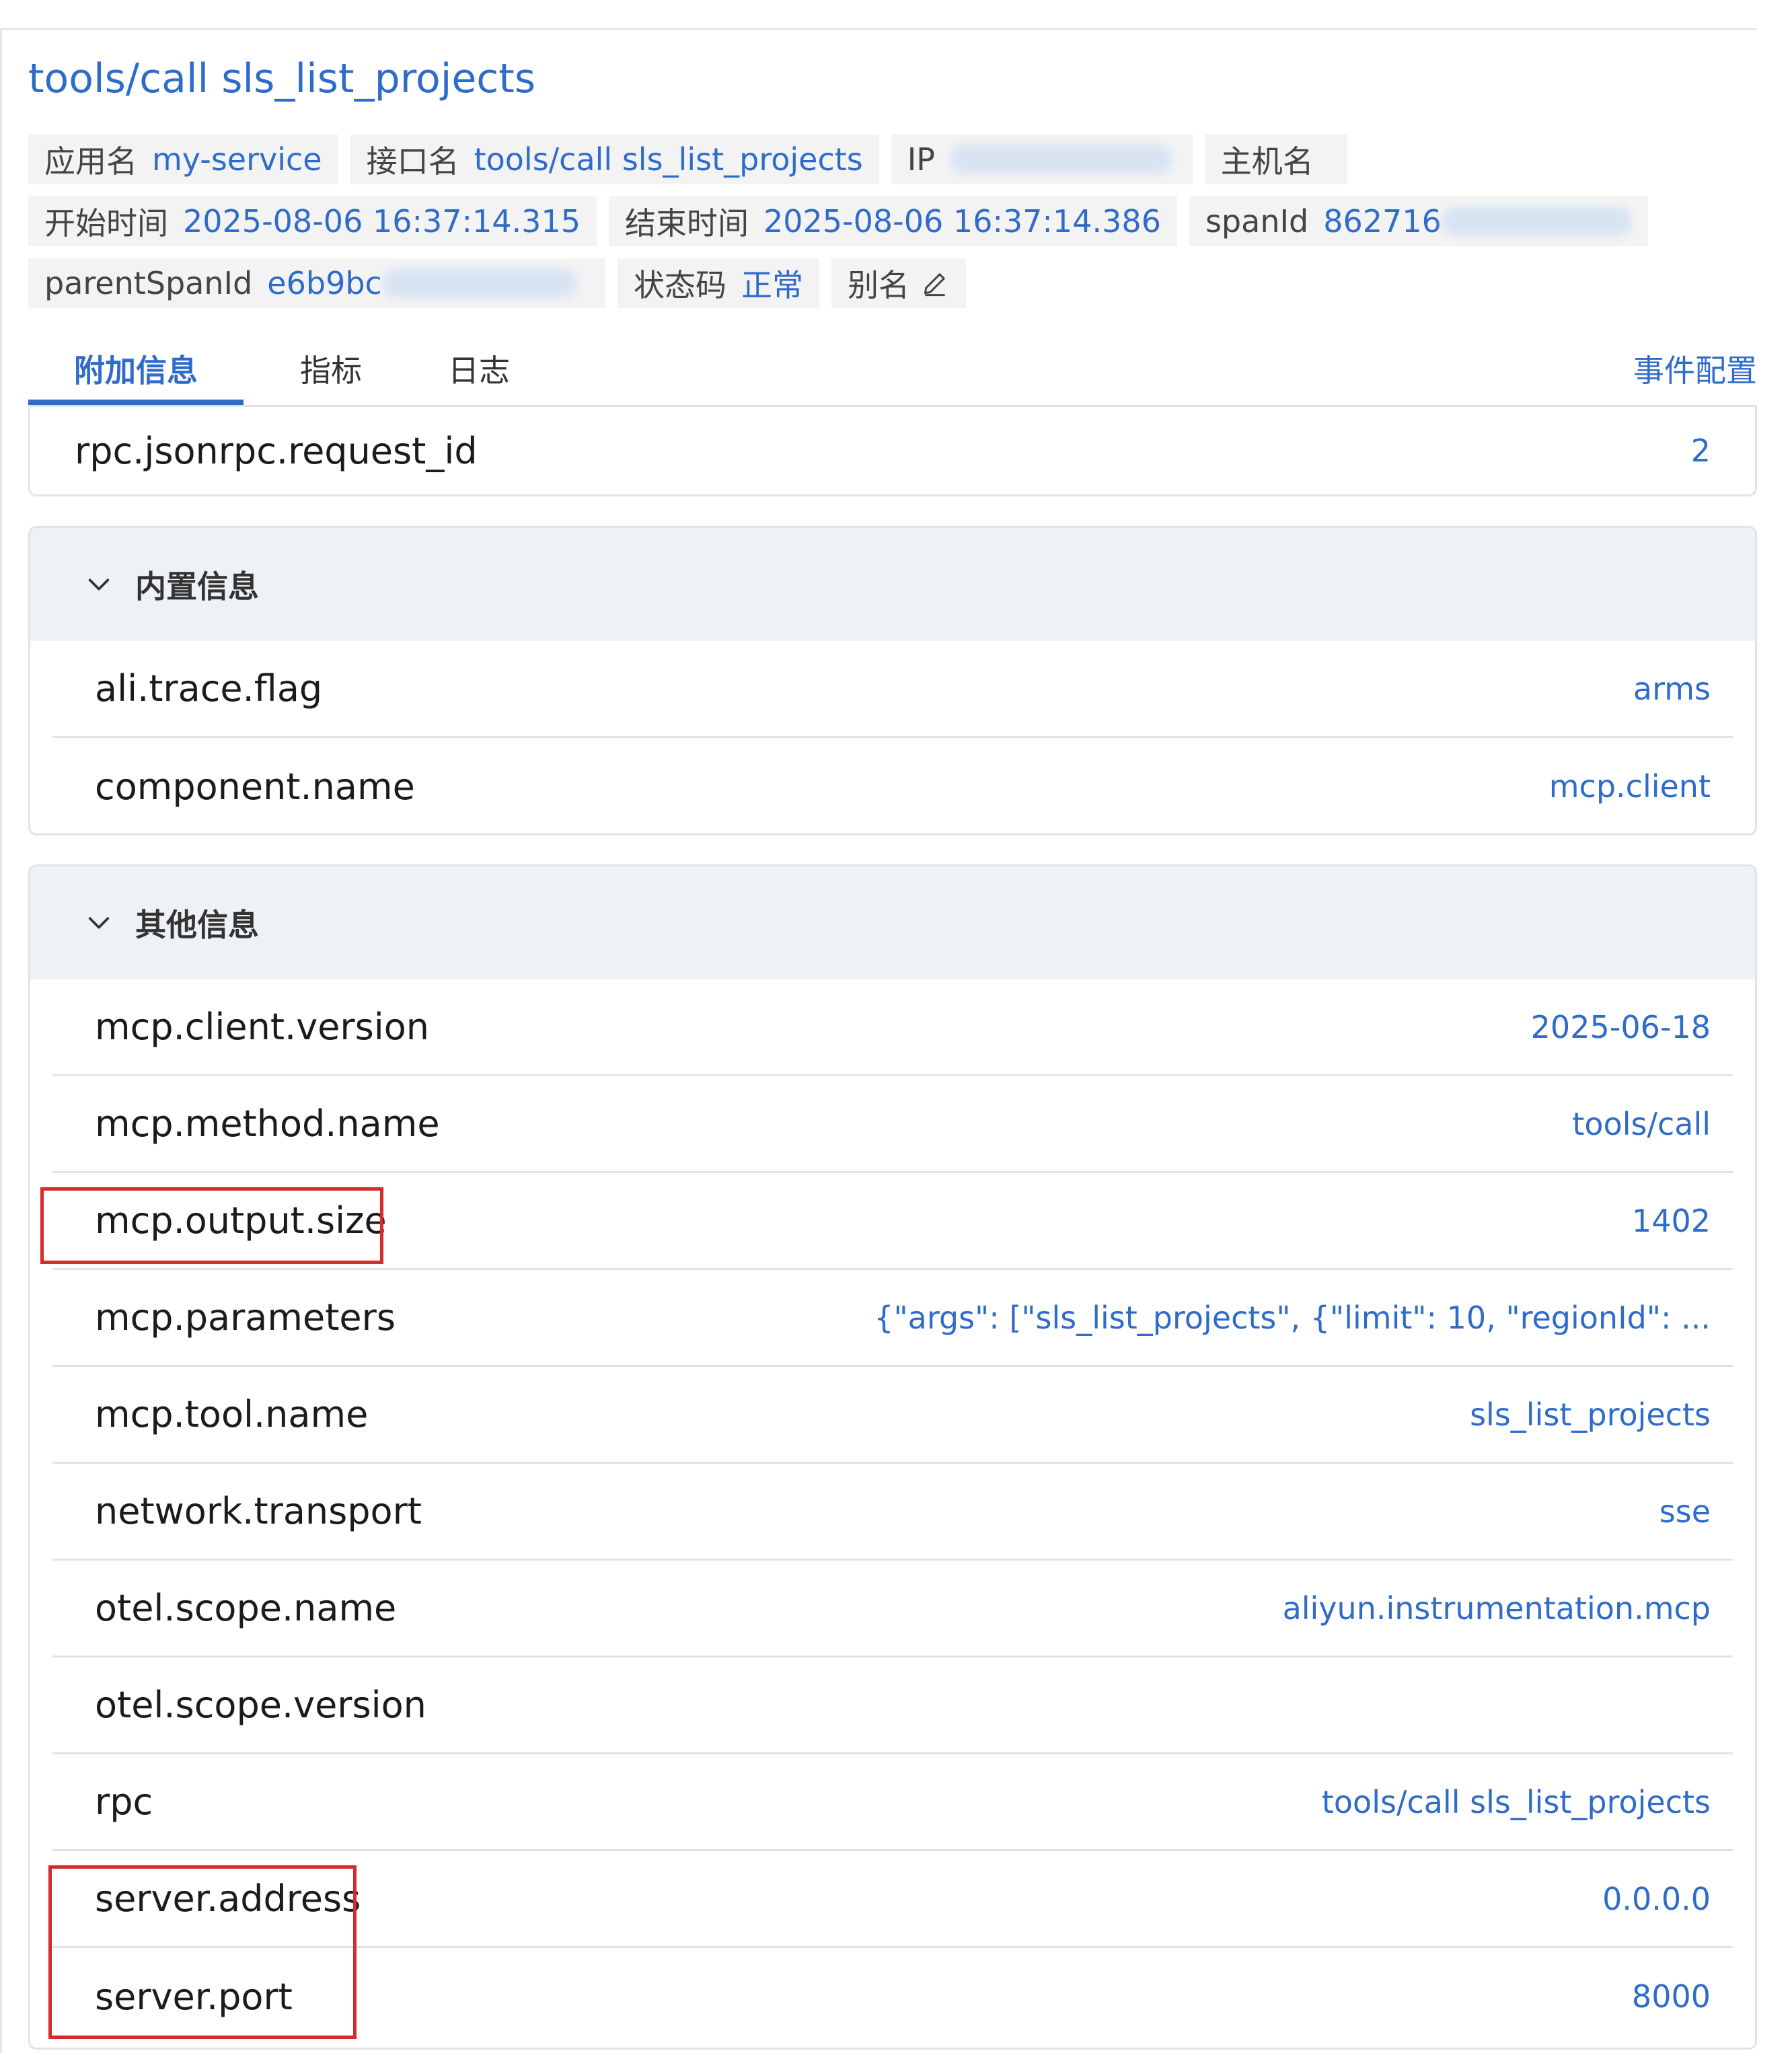 The height and width of the screenshot is (2053, 1792). Describe the element at coordinates (197, 925) in the screenshot. I see `other-info-title: 其他信息` at that location.